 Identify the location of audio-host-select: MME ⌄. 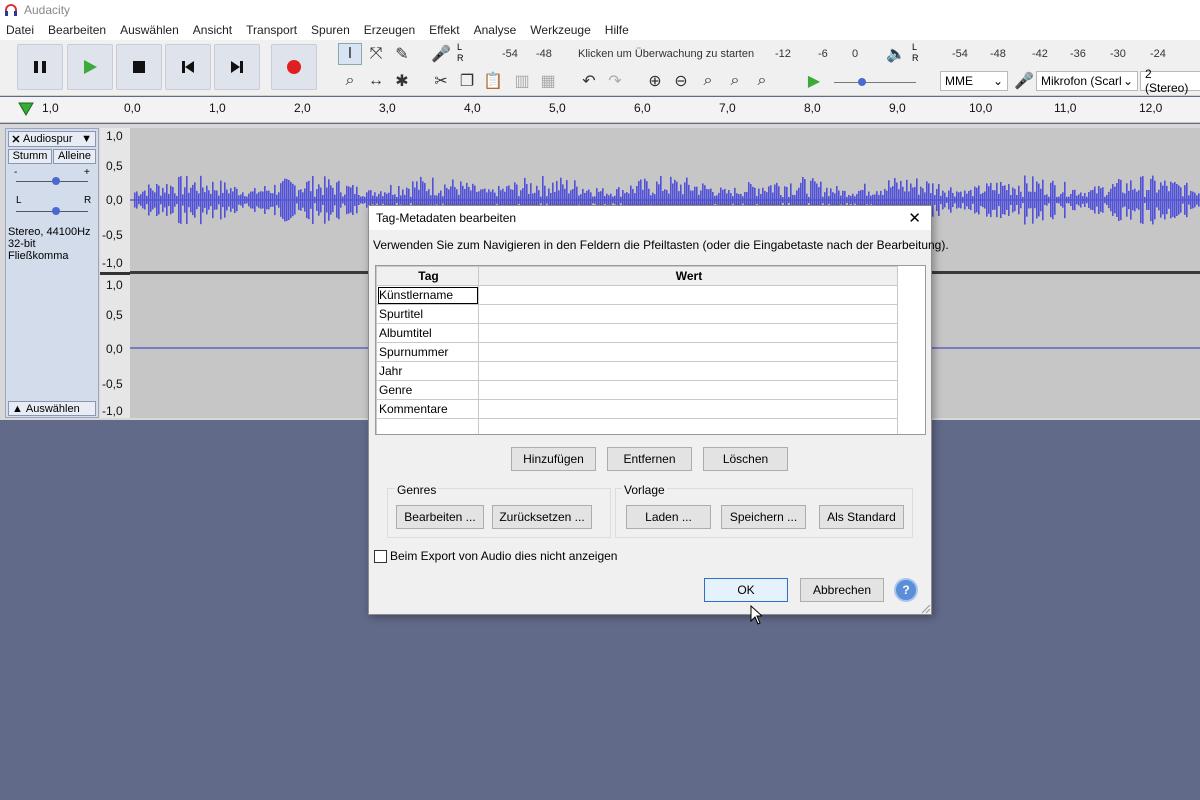
(974, 81).